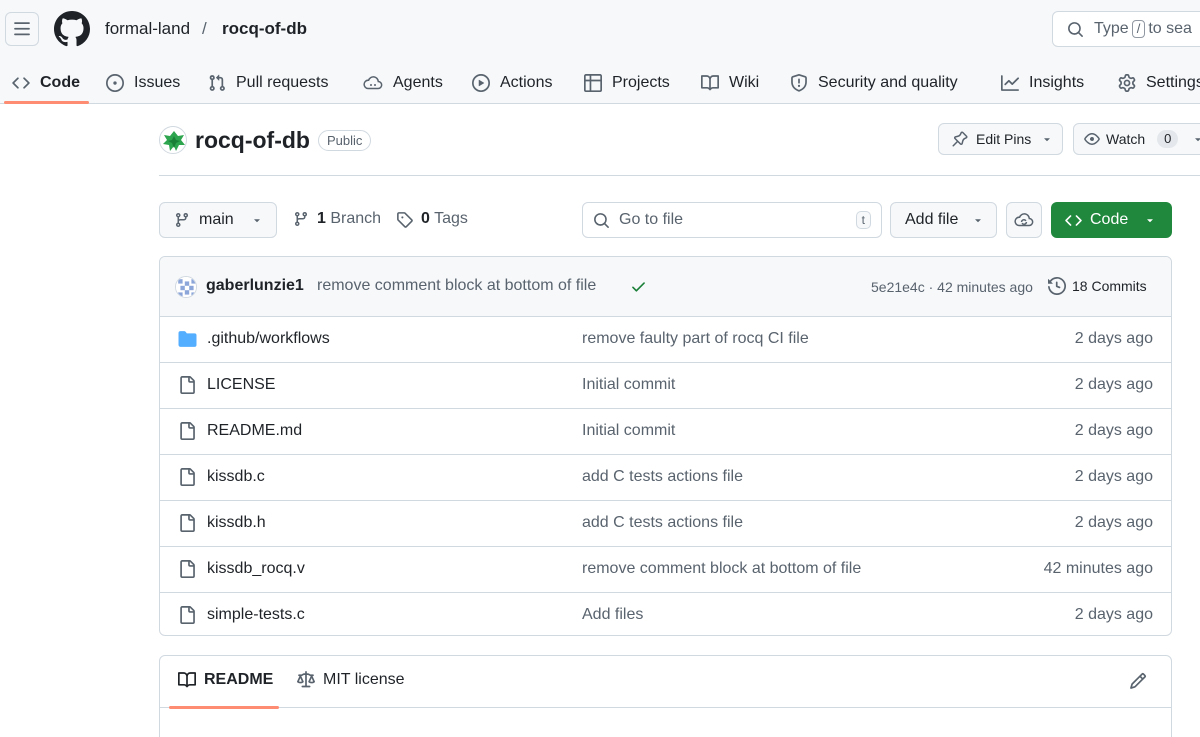 The width and height of the screenshot is (1200, 737). Describe the element at coordinates (143, 83) in the screenshot. I see `tab-issues: Issues` at that location.